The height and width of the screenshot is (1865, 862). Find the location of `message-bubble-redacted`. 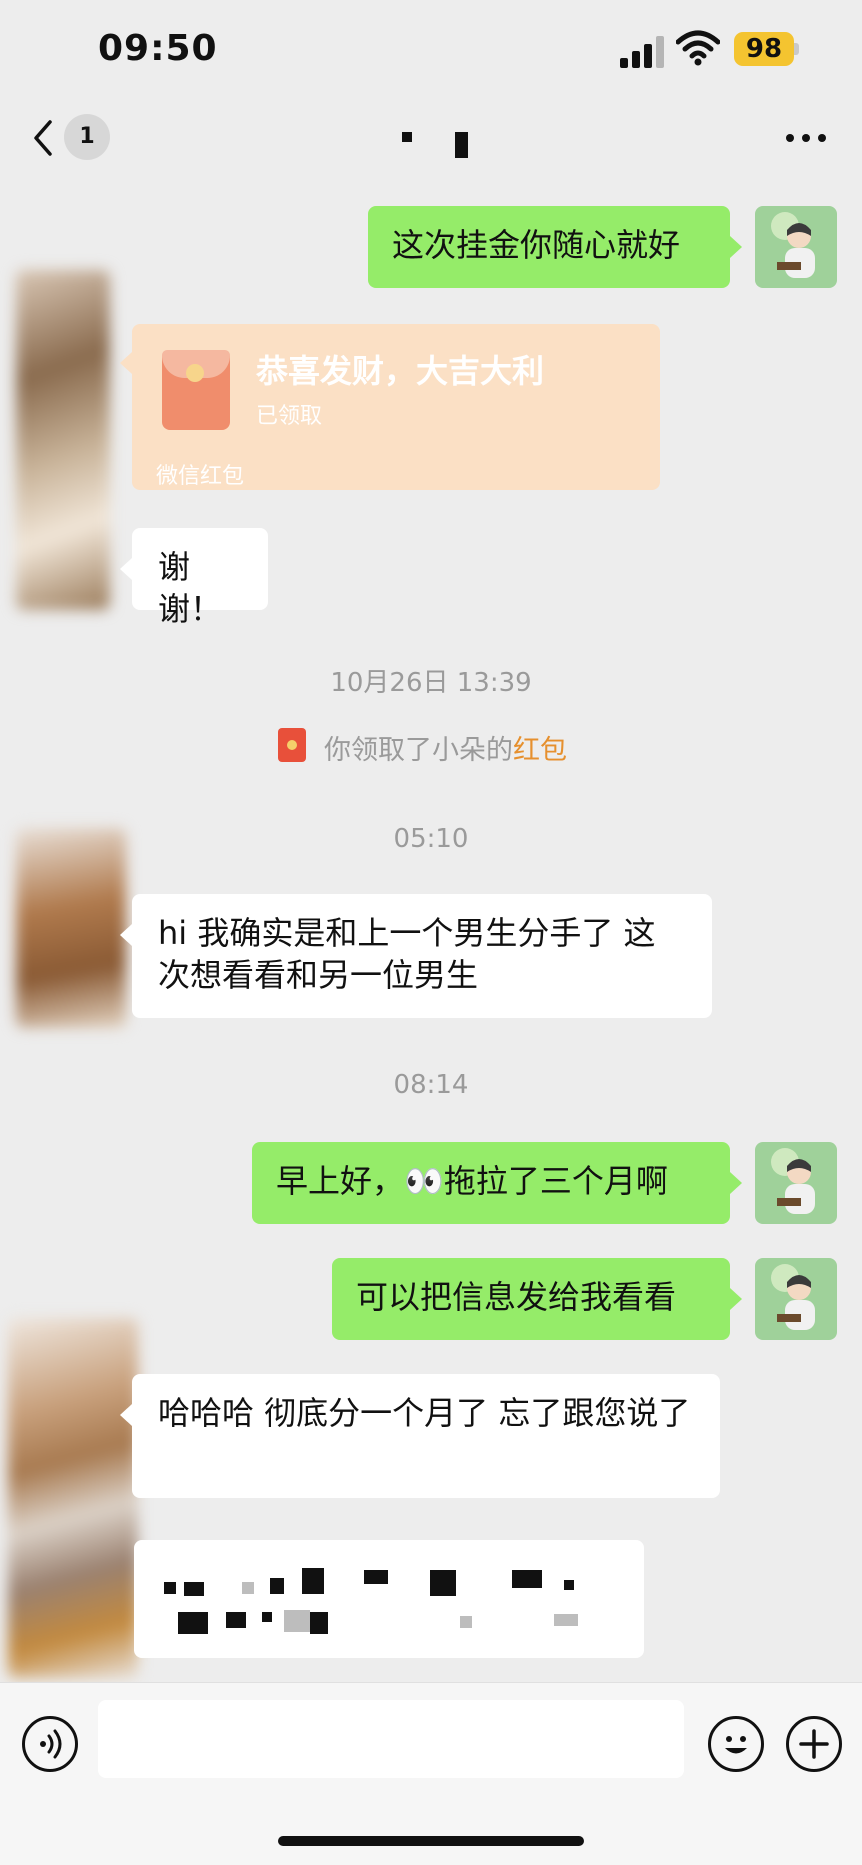

message-bubble-redacted is located at coordinates (389, 1599).